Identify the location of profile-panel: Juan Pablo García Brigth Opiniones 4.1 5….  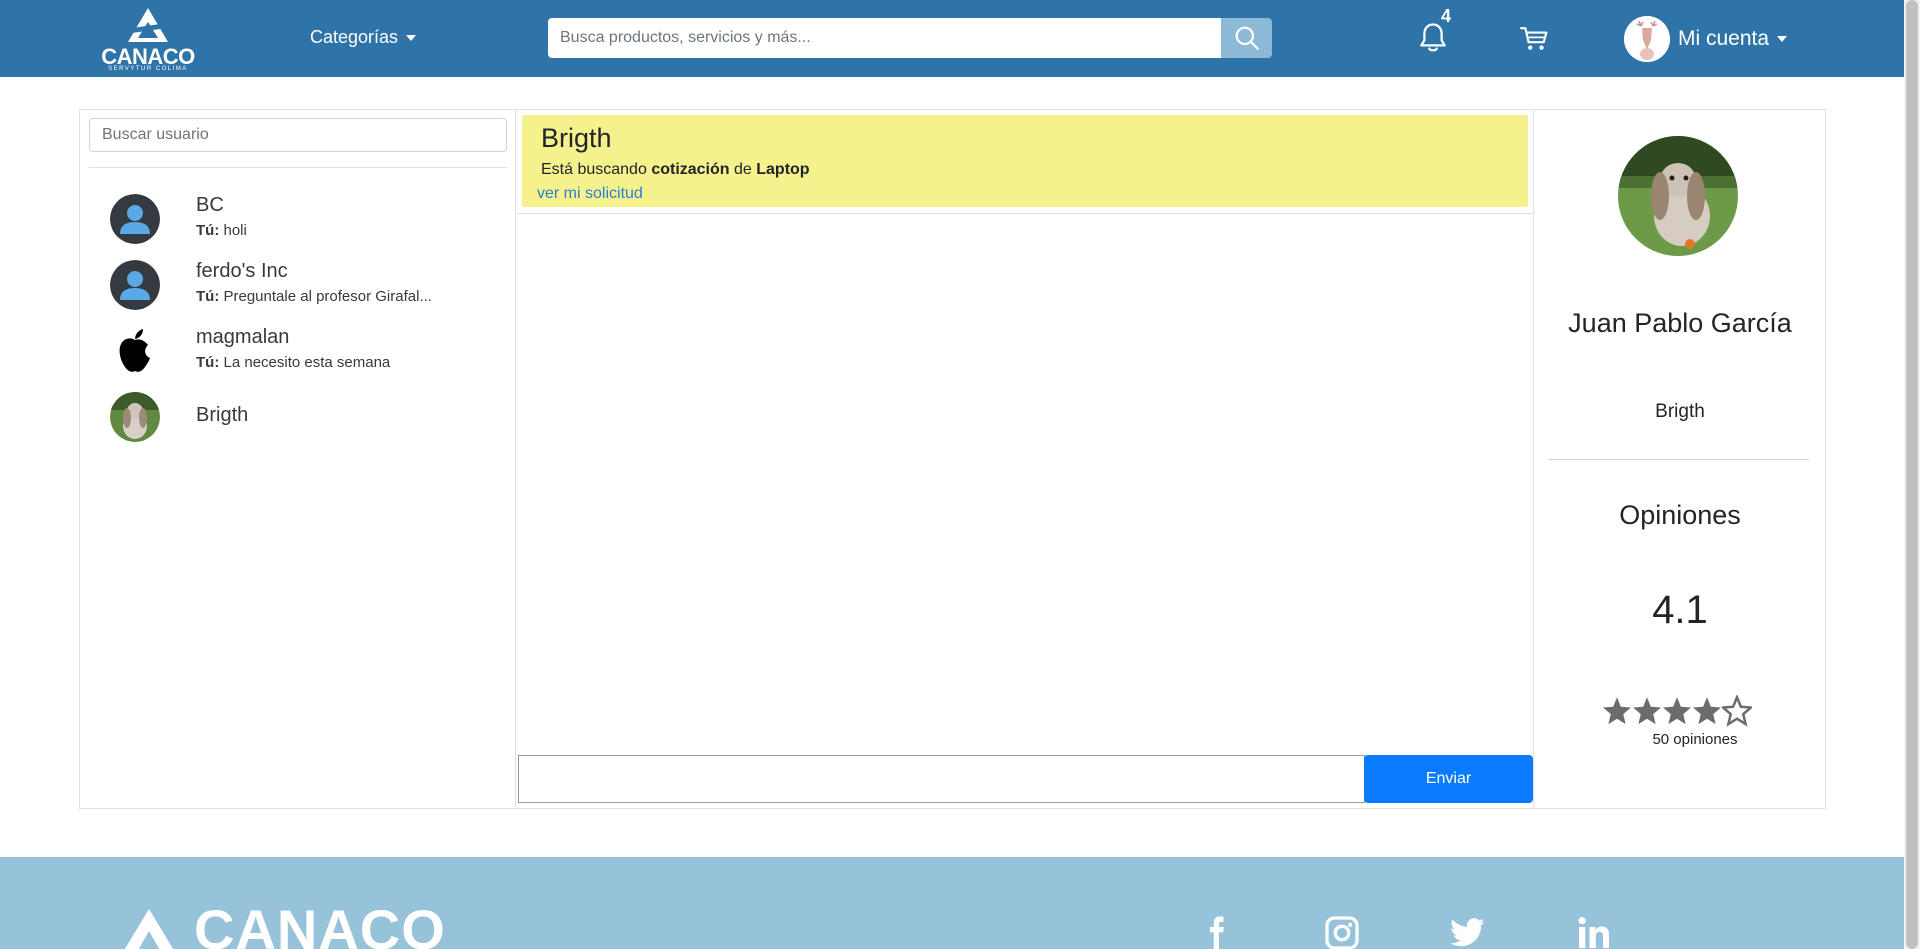
(1679, 459).